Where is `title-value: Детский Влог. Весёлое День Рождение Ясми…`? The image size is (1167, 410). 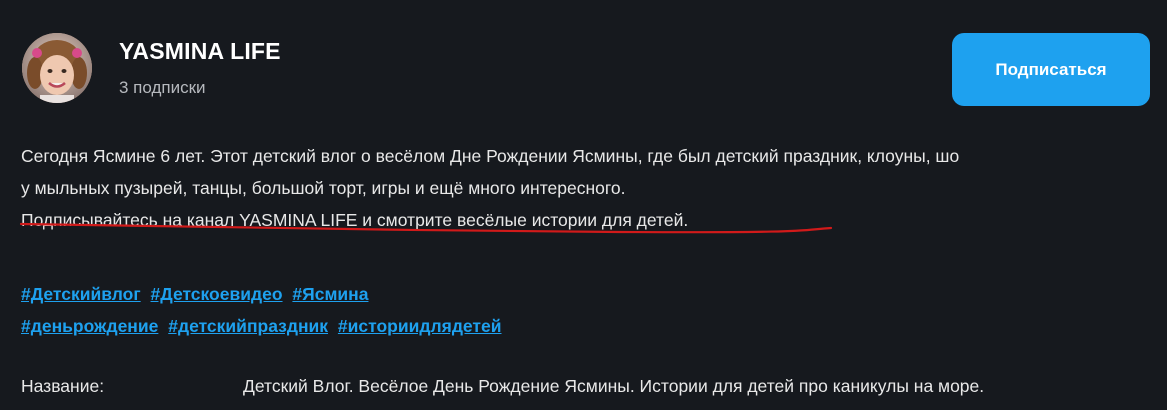 title-value: Детский Влог. Весёлое День Рождение Ясми… is located at coordinates (614, 386).